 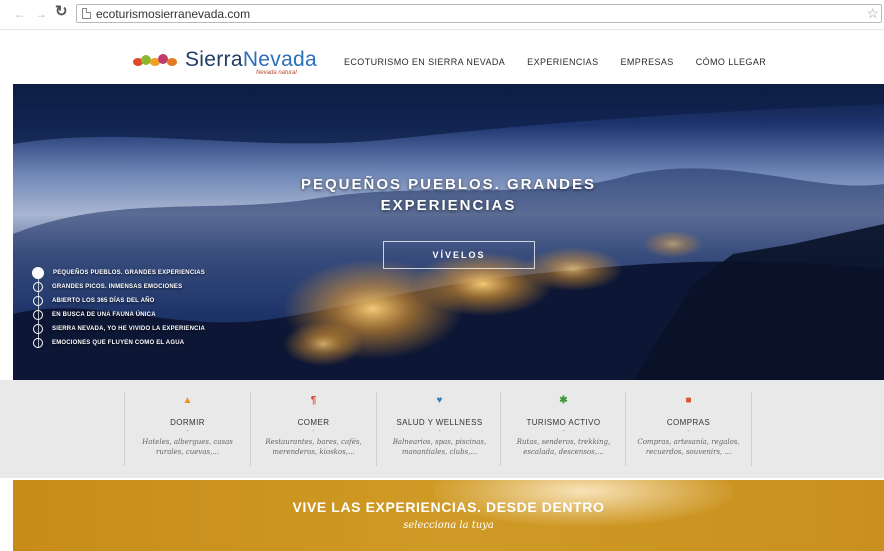 I want to click on slide-item: PEQUEÑOS PUEBLOS. GRANDES EXPERIENCIAS, so click(x=117, y=273).